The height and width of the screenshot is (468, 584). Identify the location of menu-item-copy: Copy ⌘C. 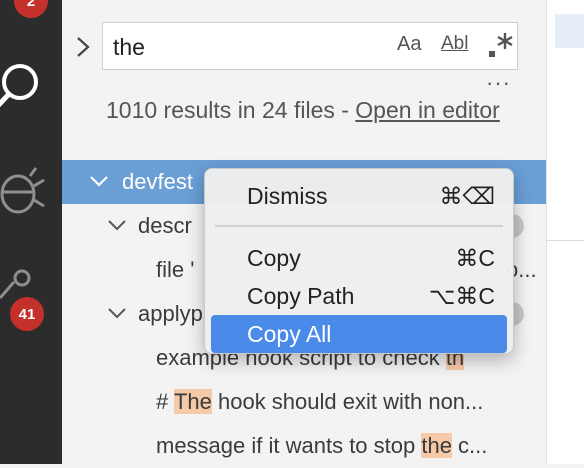
(359, 258).